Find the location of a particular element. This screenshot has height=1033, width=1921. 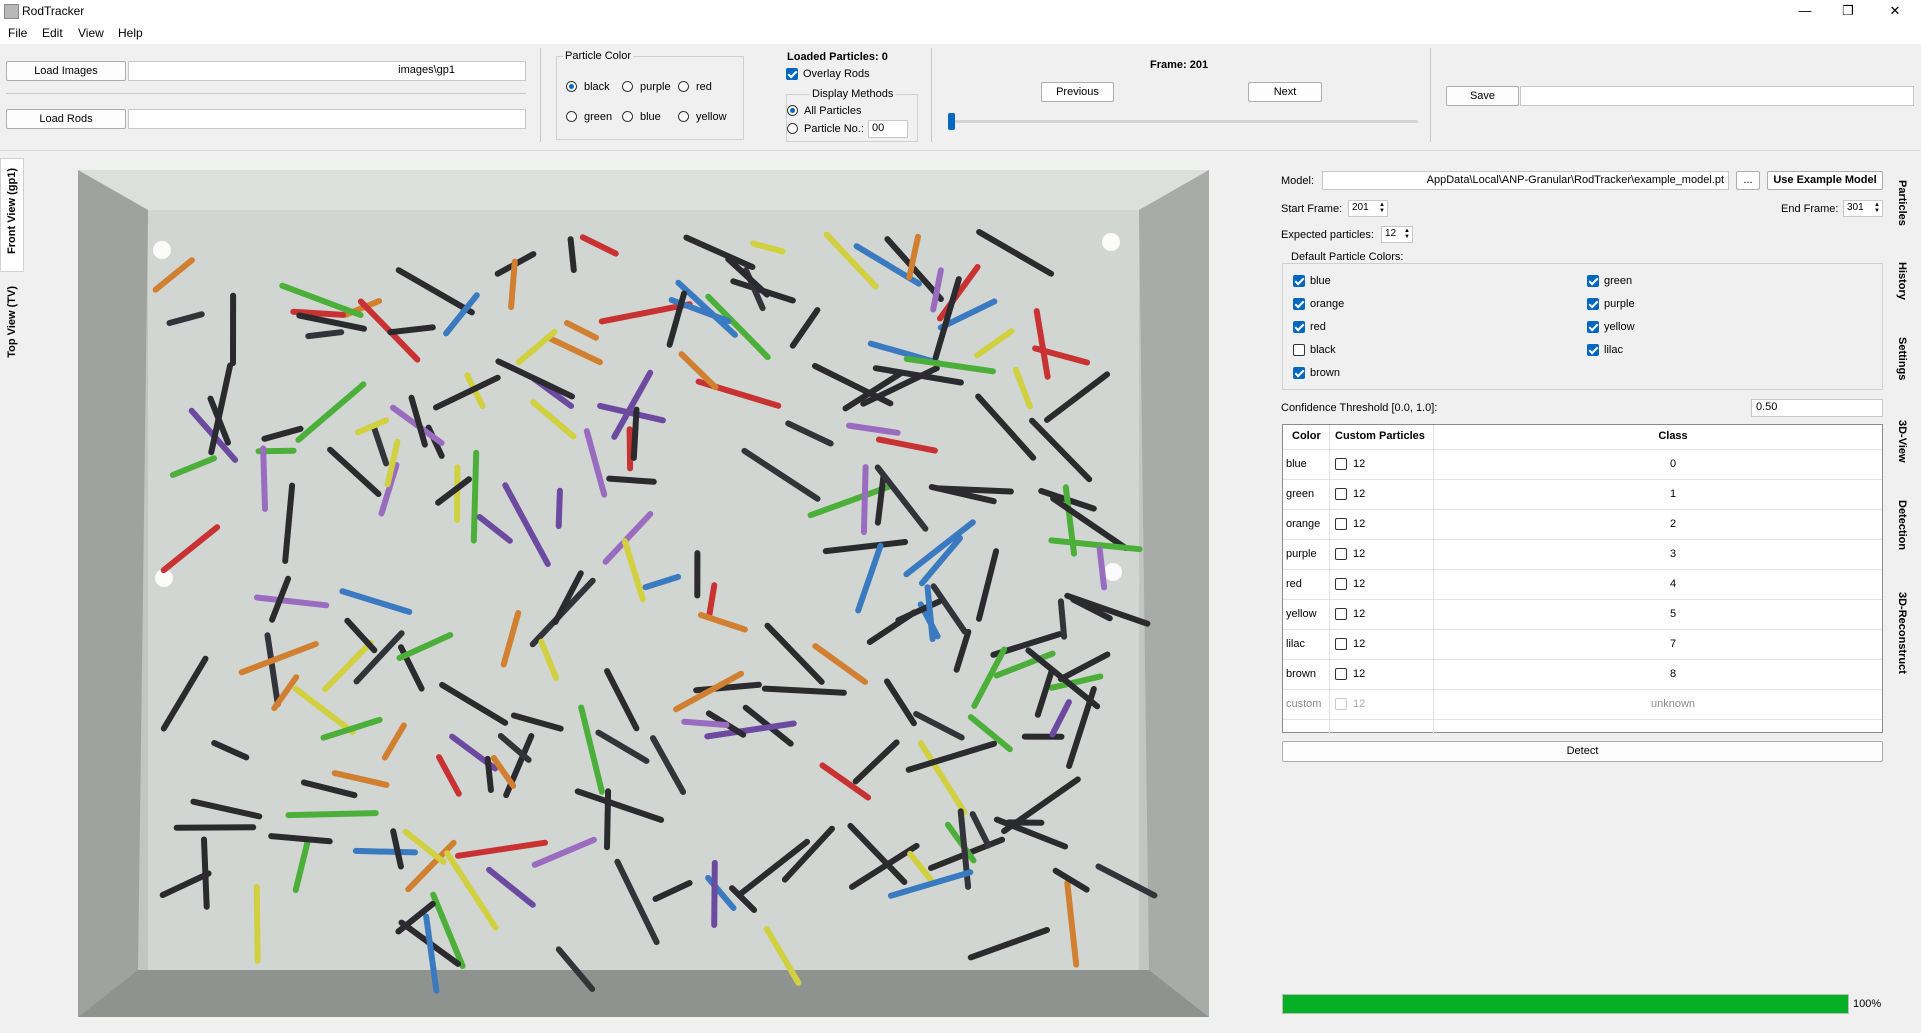

color-radio-black is located at coordinates (571, 86).